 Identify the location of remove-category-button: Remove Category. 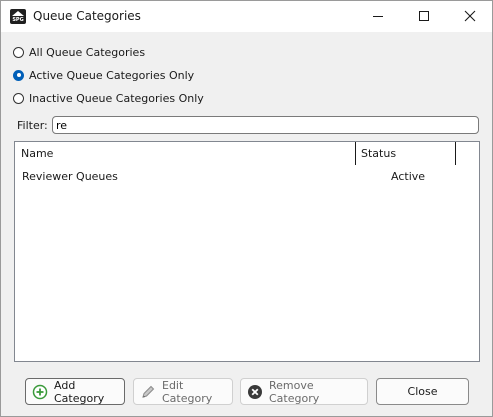
(304, 391).